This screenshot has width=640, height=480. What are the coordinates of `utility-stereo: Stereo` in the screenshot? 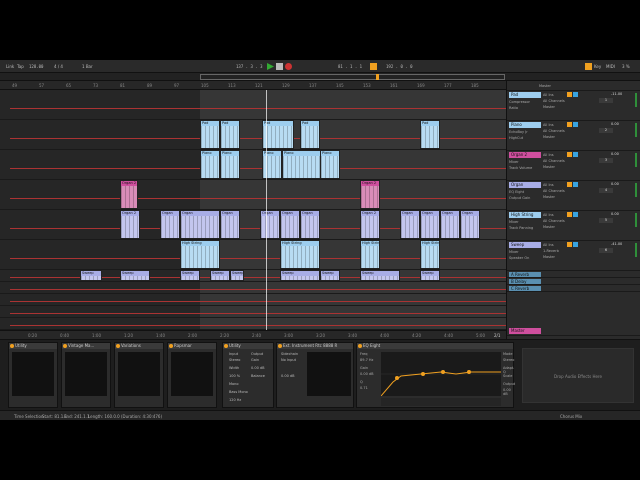 It's located at (234, 360).